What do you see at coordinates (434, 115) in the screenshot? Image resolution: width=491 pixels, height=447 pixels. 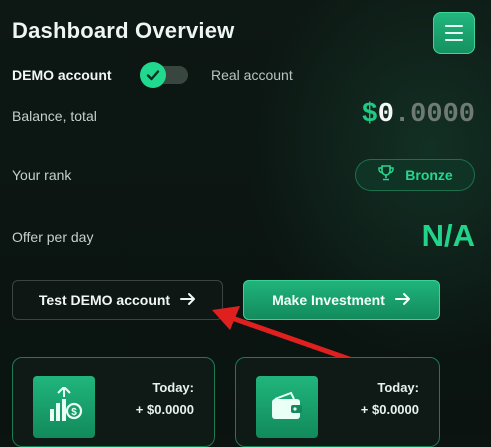 I see `balance-fraction: .0000` at bounding box center [434, 115].